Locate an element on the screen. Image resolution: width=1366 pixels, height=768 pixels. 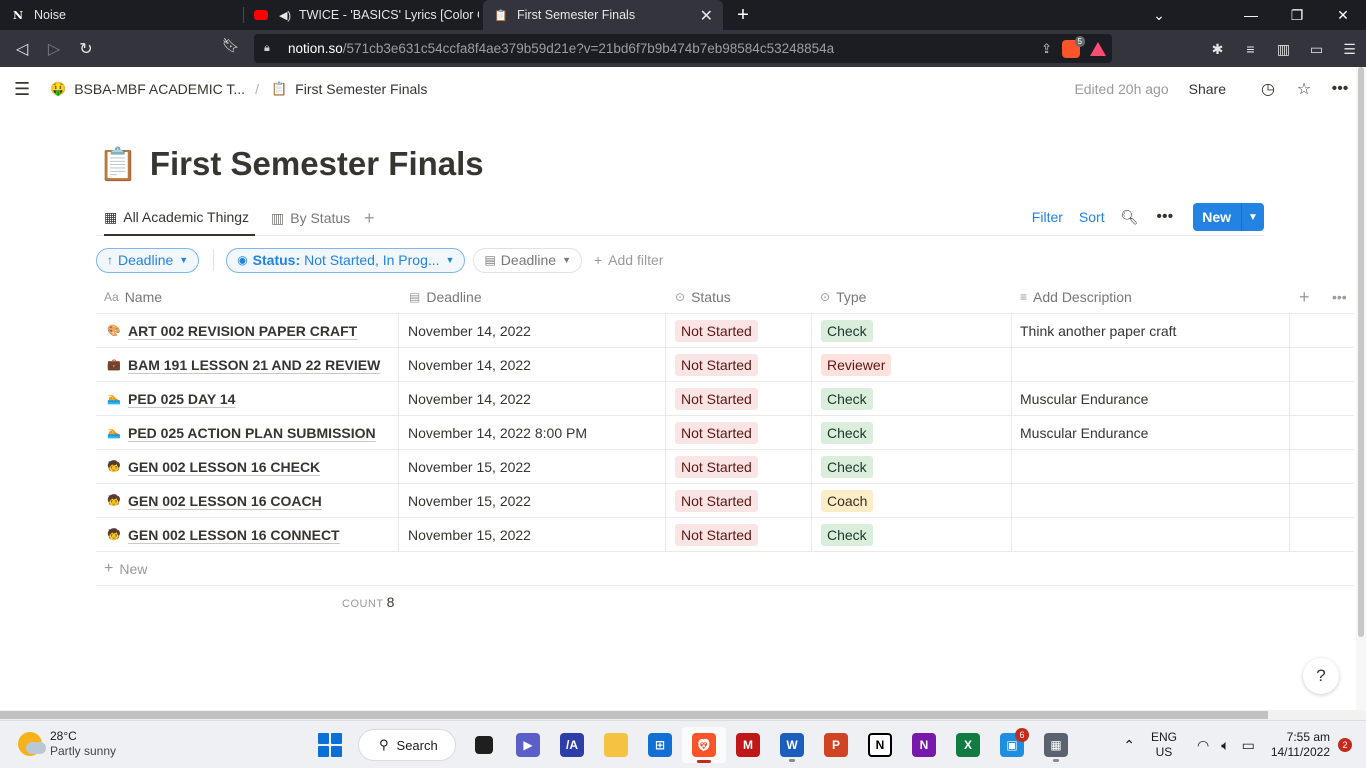
row-title-link: GEN 002 LESSON 16 CONNECT is located at coordinates (234, 535).